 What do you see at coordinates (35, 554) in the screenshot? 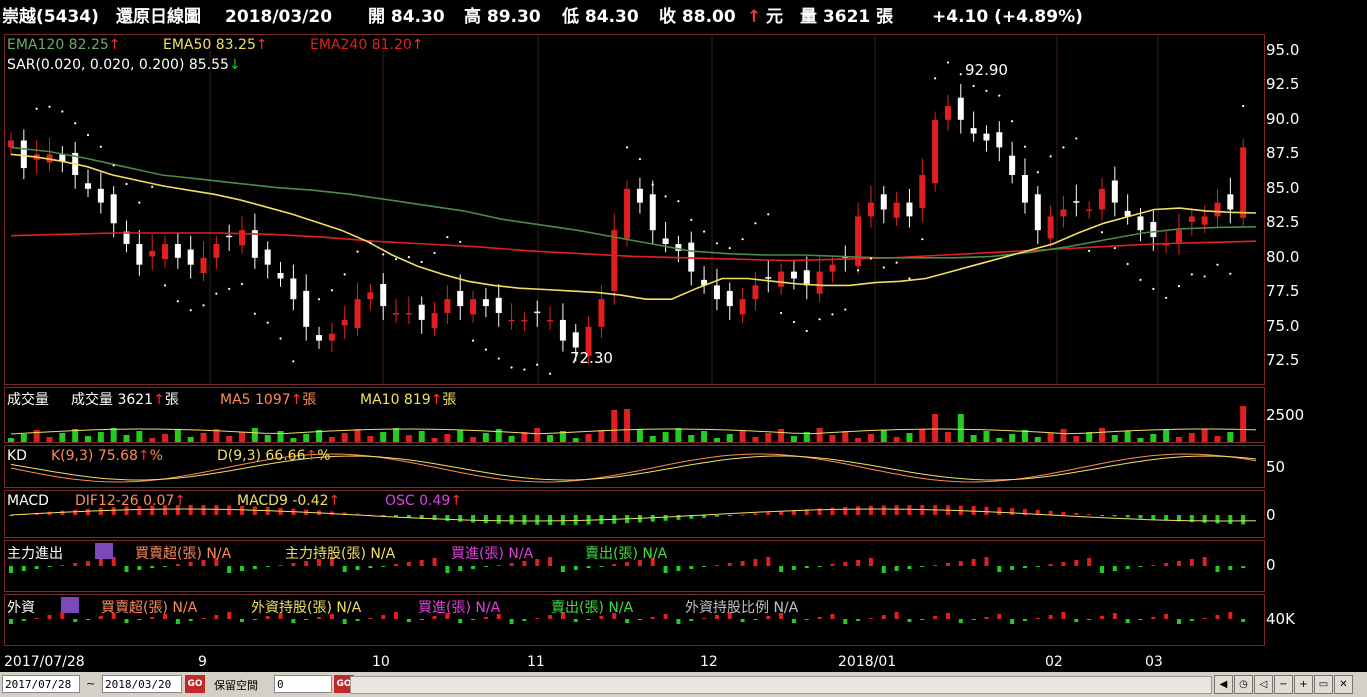
I see `main-force-title: 主力進出` at bounding box center [35, 554].